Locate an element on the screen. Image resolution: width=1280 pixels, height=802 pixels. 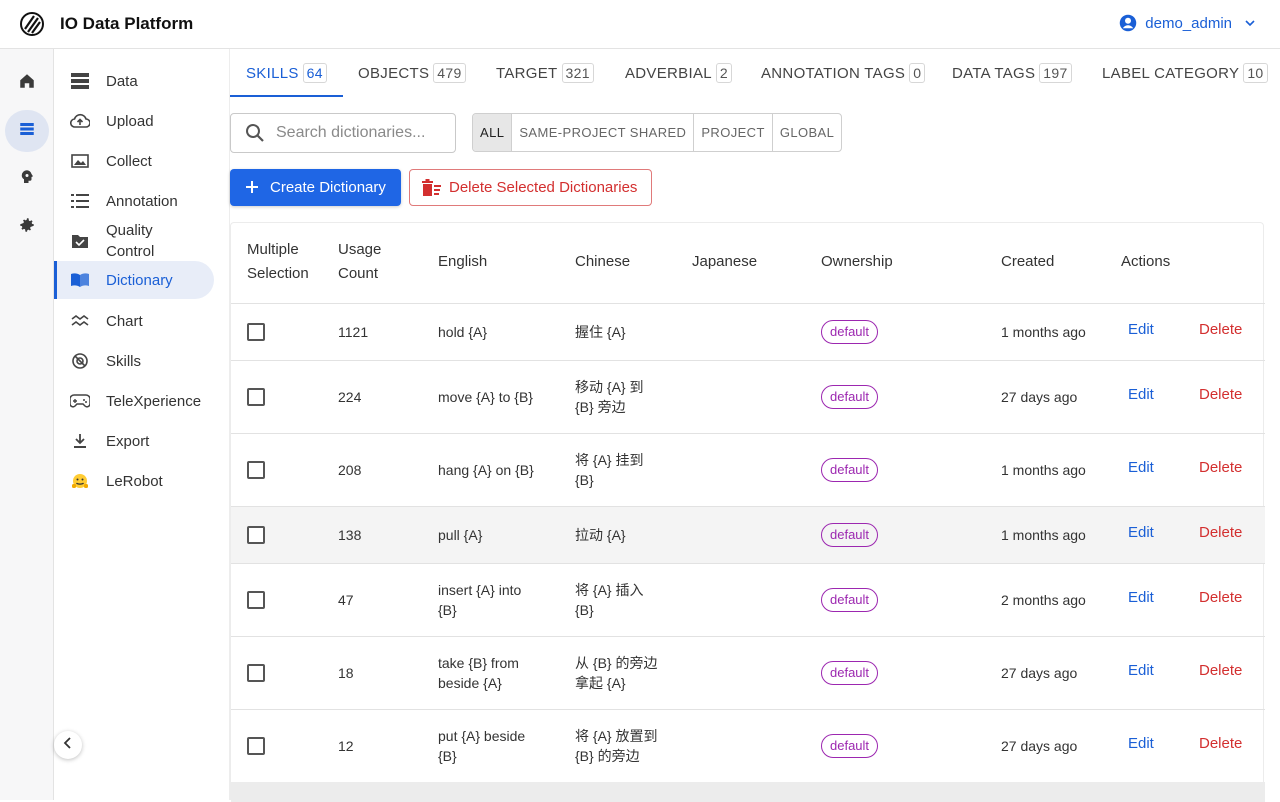
plus-icon is located at coordinates (252, 187).